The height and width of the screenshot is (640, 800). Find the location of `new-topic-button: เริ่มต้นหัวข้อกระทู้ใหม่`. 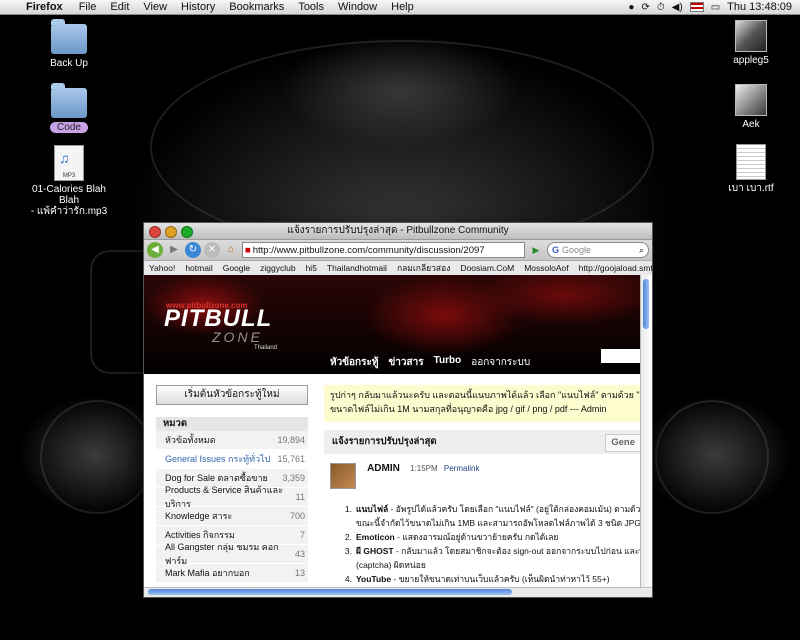

new-topic-button: เริ่มต้นหัวข้อกระทู้ใหม่ is located at coordinates (232, 395).